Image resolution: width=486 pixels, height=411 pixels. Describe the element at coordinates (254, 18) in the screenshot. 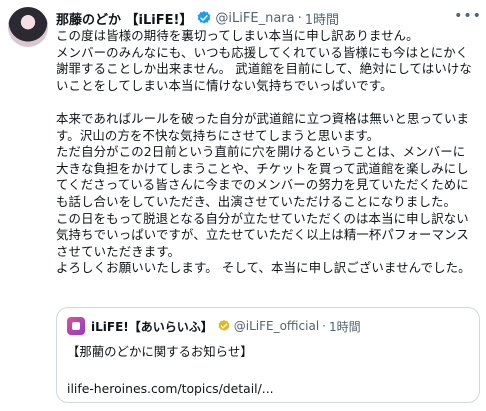

I see `author-handle: @iLiFE_nara` at that location.